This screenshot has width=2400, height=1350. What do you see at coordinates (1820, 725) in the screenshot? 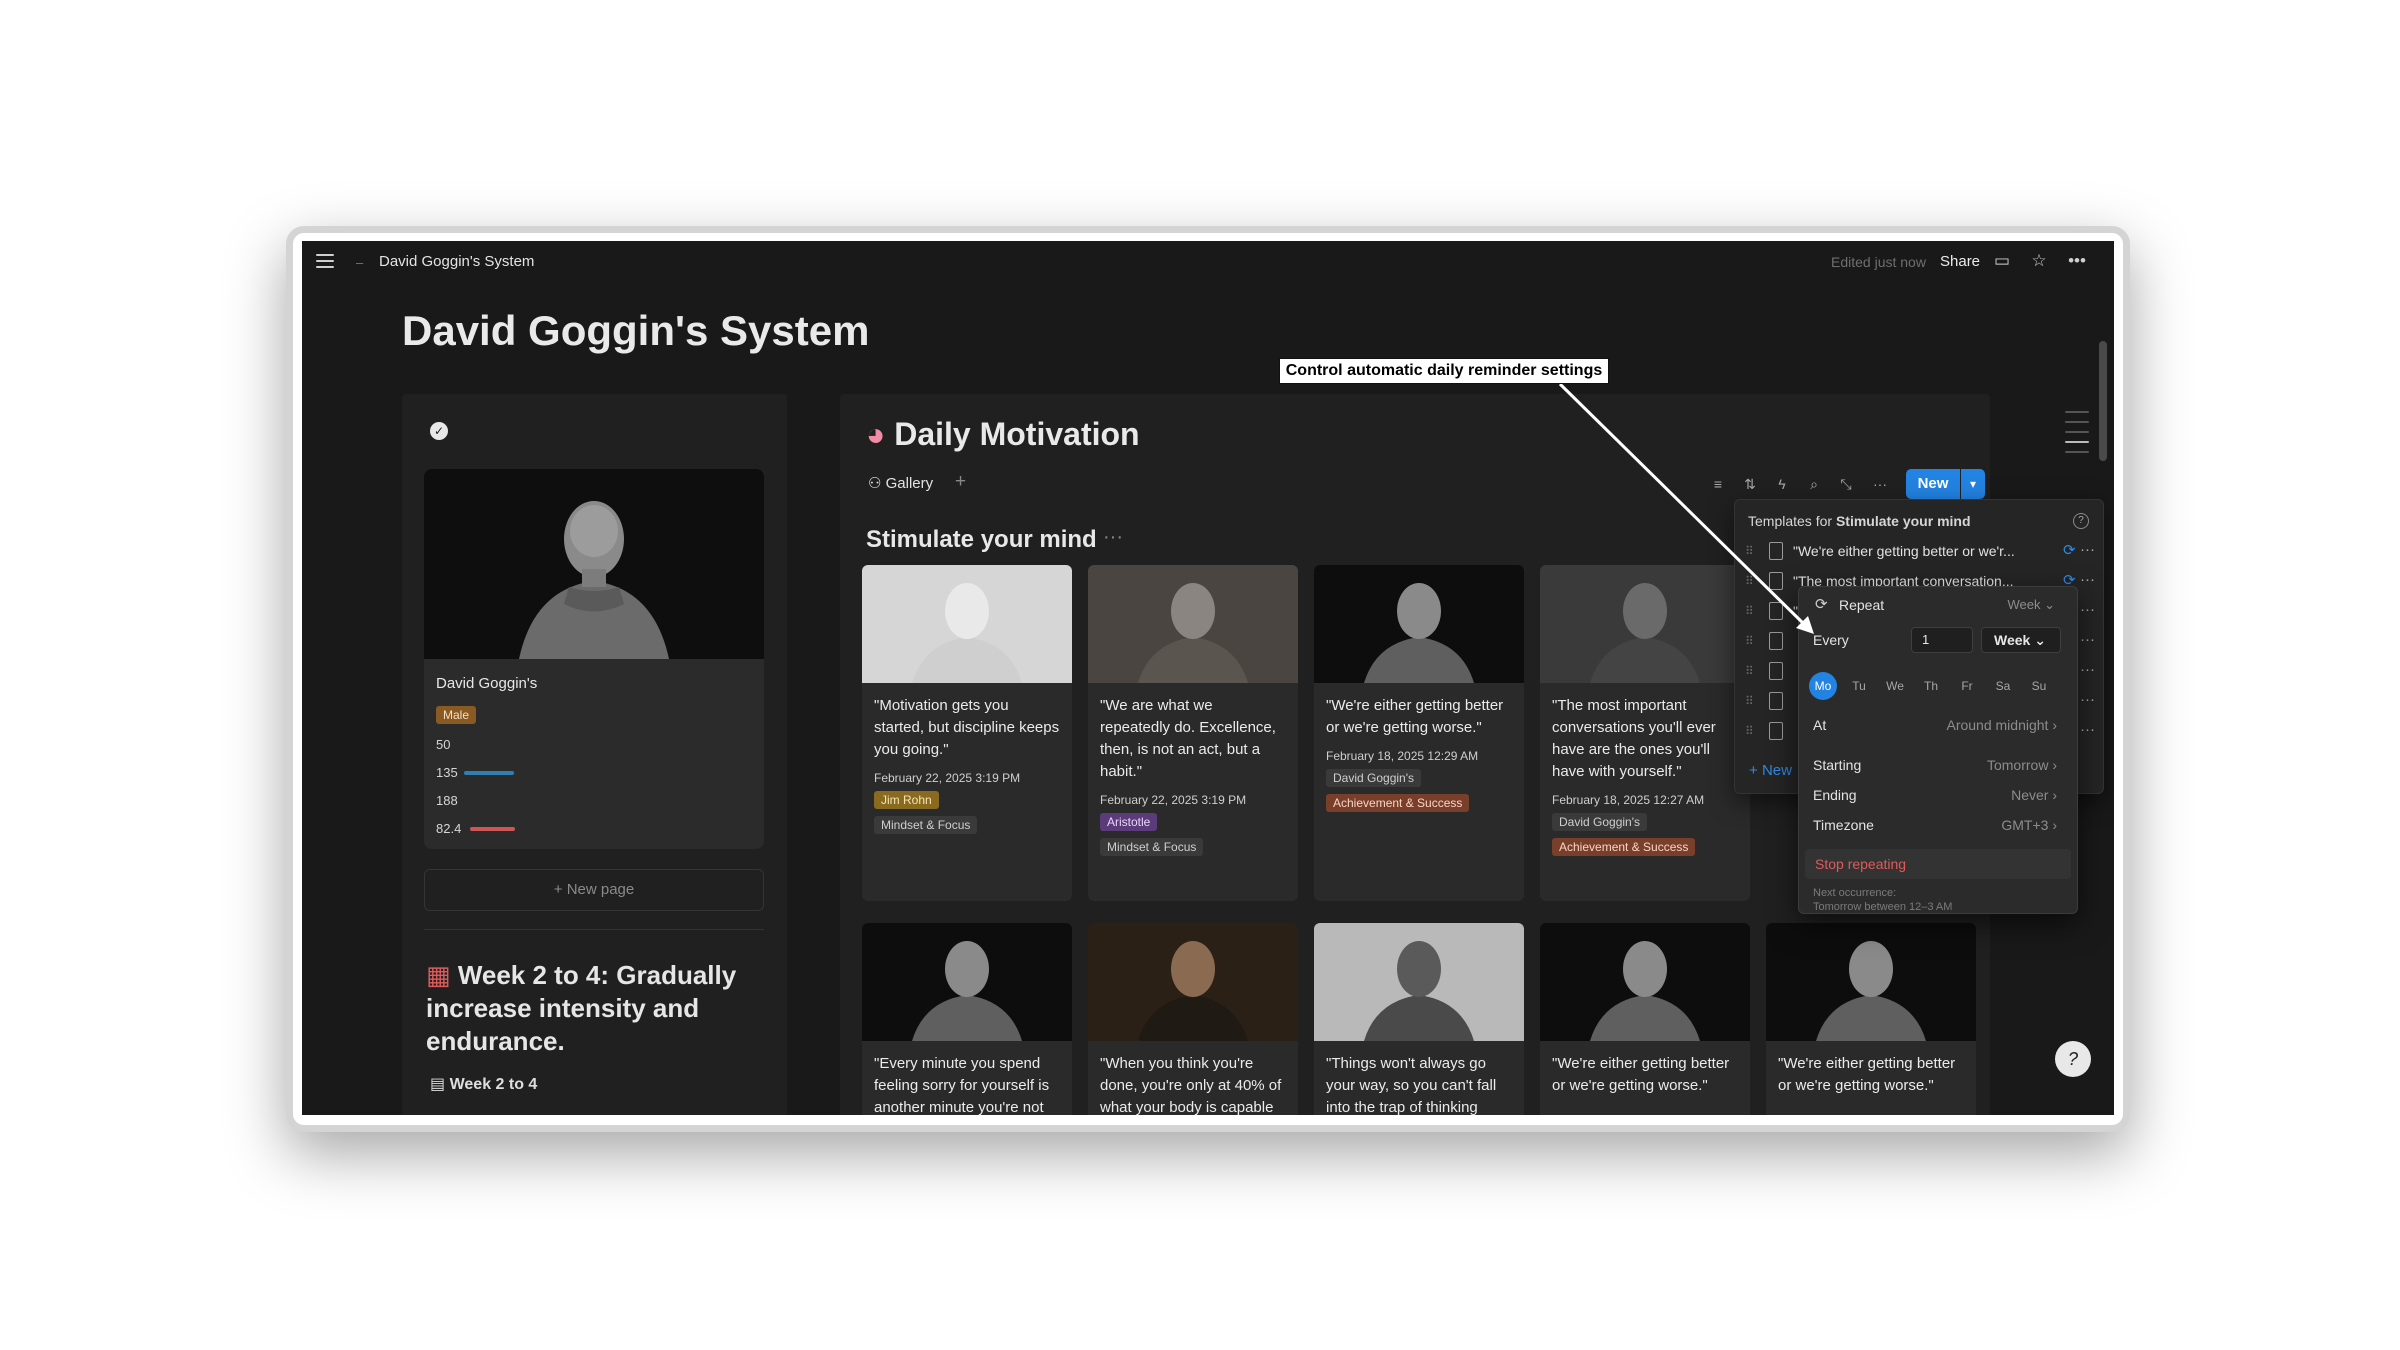
I see `at-label: At` at bounding box center [1820, 725].